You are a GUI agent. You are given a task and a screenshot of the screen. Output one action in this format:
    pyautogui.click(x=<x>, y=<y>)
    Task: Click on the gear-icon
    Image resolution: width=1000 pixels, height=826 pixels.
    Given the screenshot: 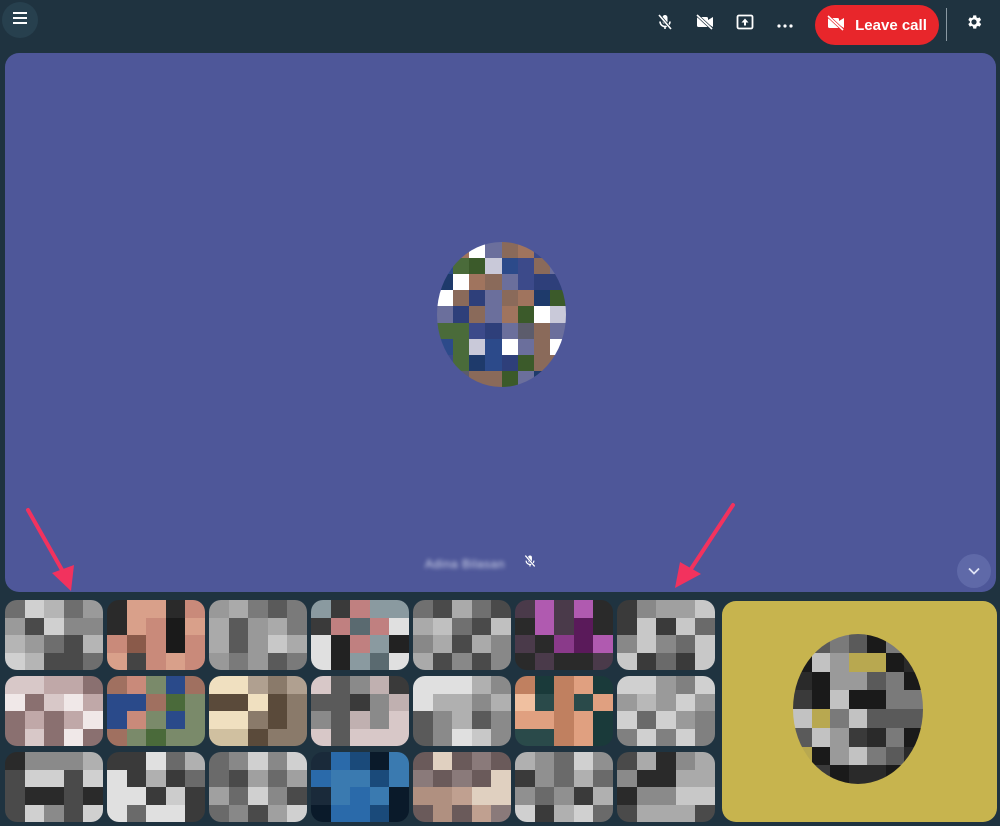 What is the action you would take?
    pyautogui.click(x=974, y=24)
    